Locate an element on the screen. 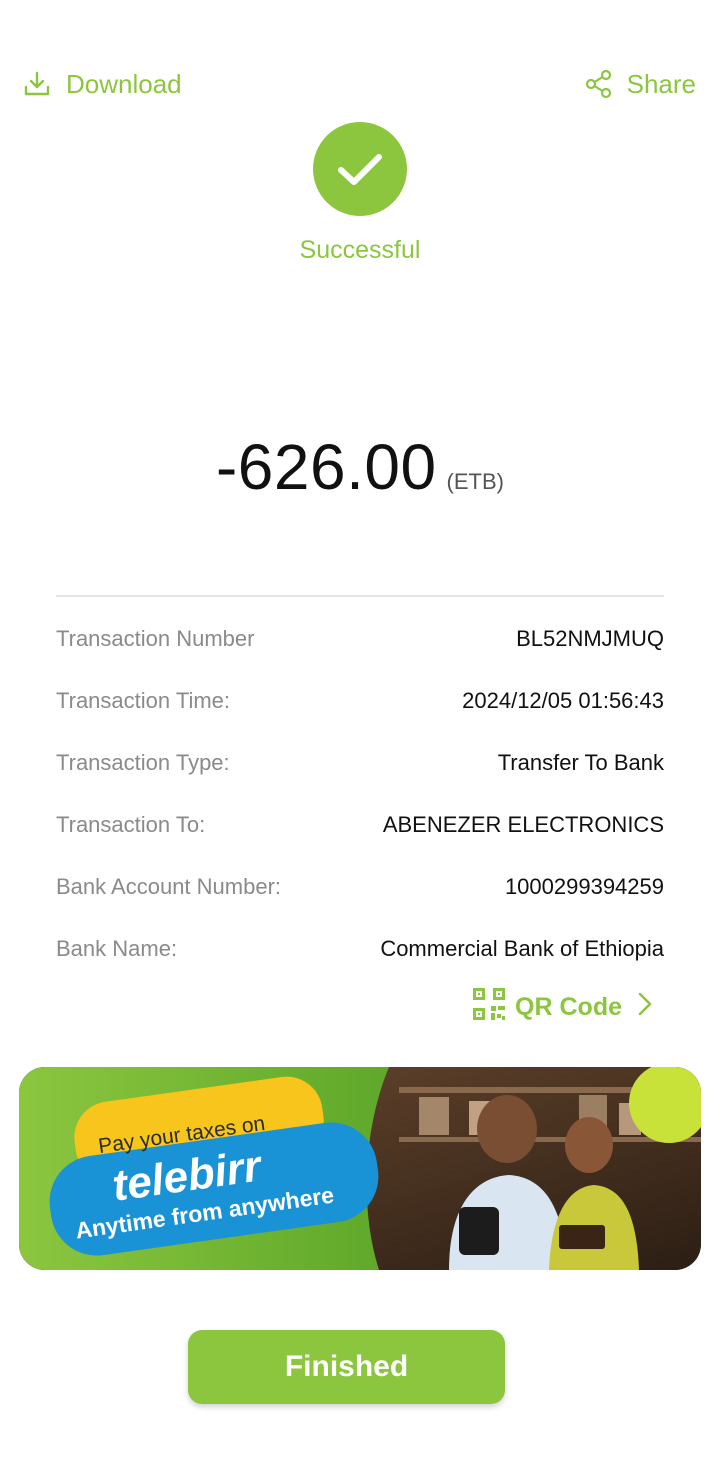 The width and height of the screenshot is (720, 1465). detail-label: Transaction Type: is located at coordinates (143, 762).